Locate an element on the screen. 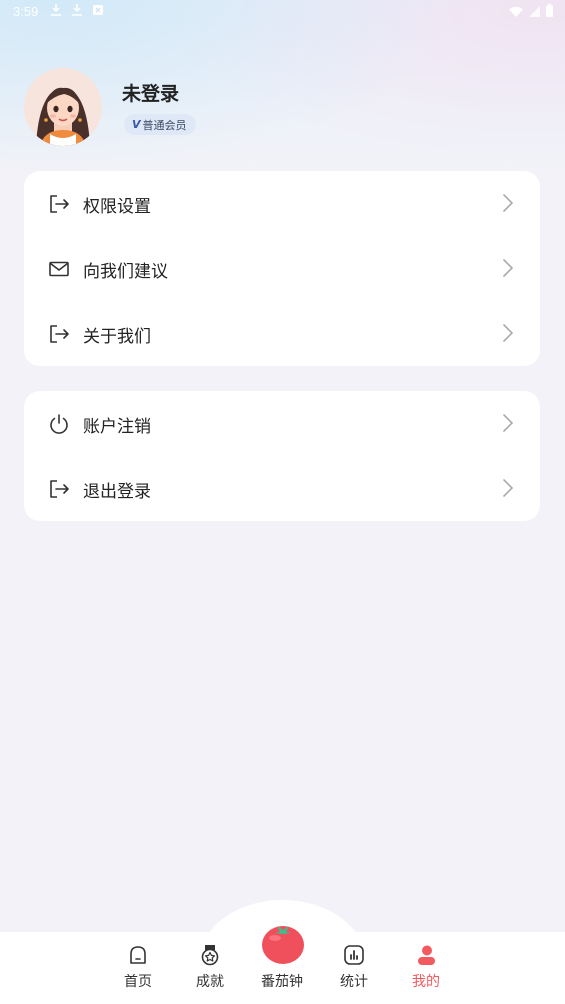  medal-icon is located at coordinates (210, 955).